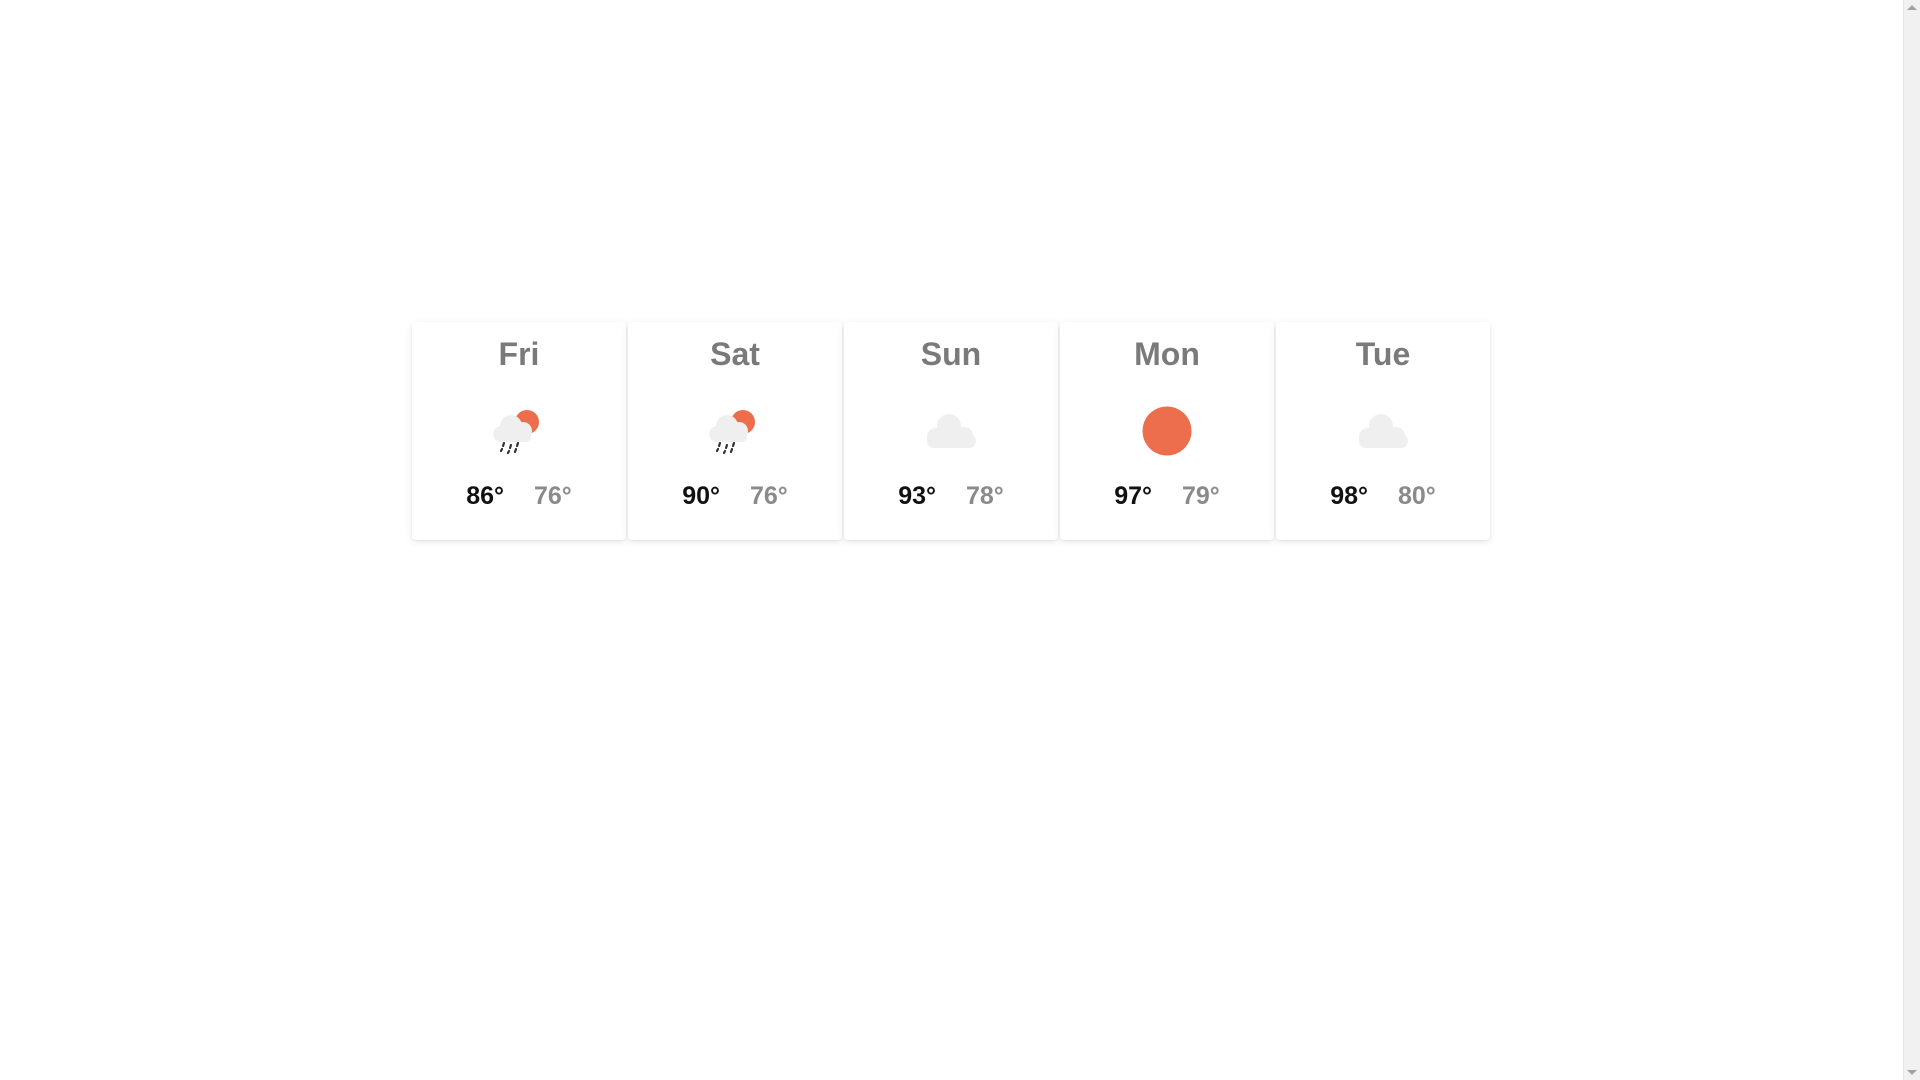 Image resolution: width=1920 pixels, height=1080 pixels. I want to click on temperature-range: 90° 76°, so click(735, 496).